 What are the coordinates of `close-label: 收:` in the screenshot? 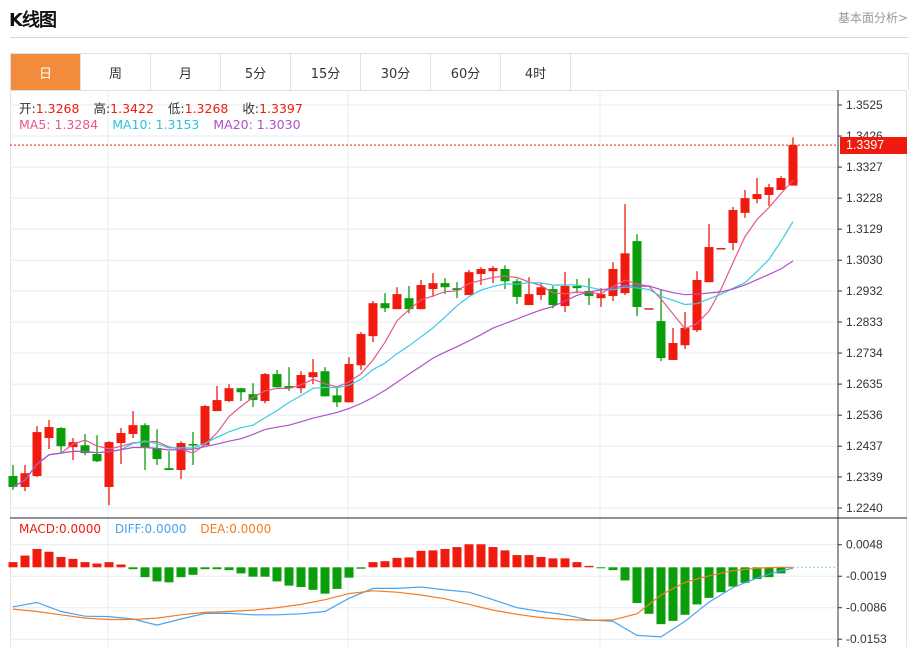 It's located at (251, 108).